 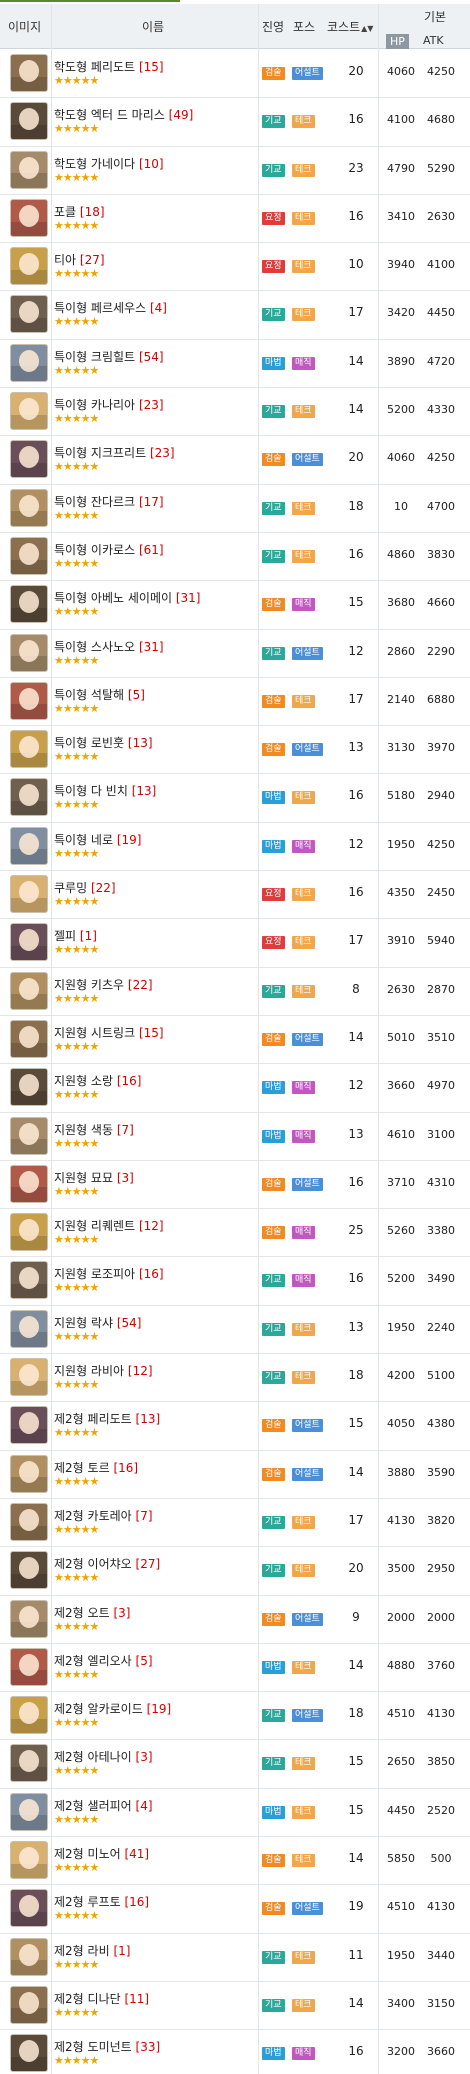 I want to click on unit-name: 제2형 아테나이, so click(x=93, y=1757).